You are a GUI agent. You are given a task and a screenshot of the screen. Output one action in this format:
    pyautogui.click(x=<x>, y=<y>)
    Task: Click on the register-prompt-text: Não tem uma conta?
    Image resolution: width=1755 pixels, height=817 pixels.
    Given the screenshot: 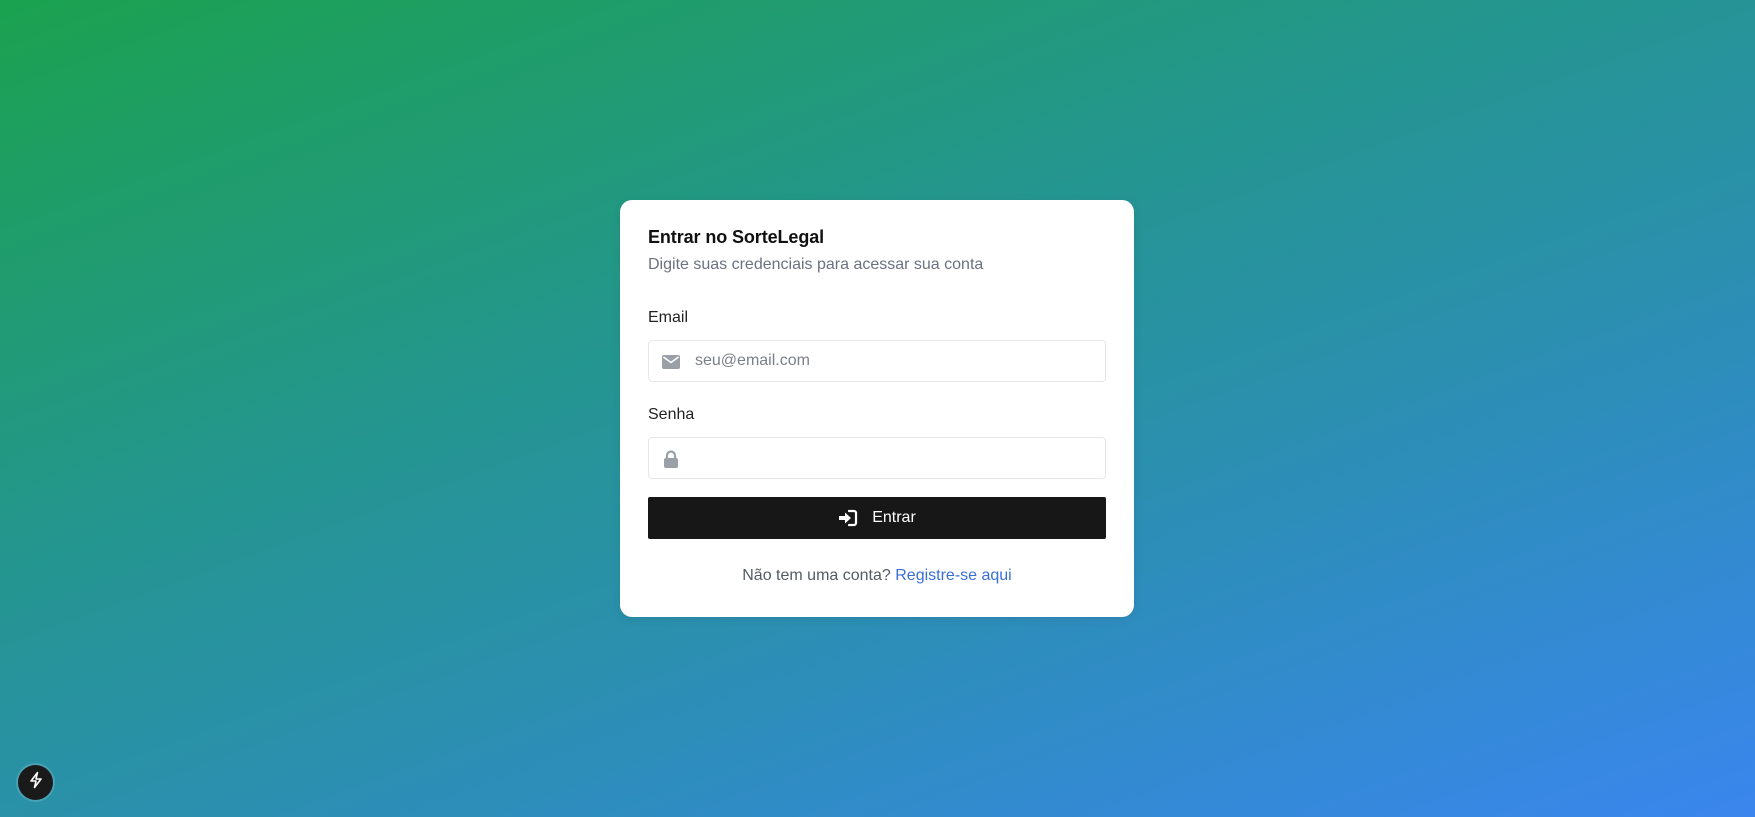 What is the action you would take?
    pyautogui.click(x=816, y=575)
    